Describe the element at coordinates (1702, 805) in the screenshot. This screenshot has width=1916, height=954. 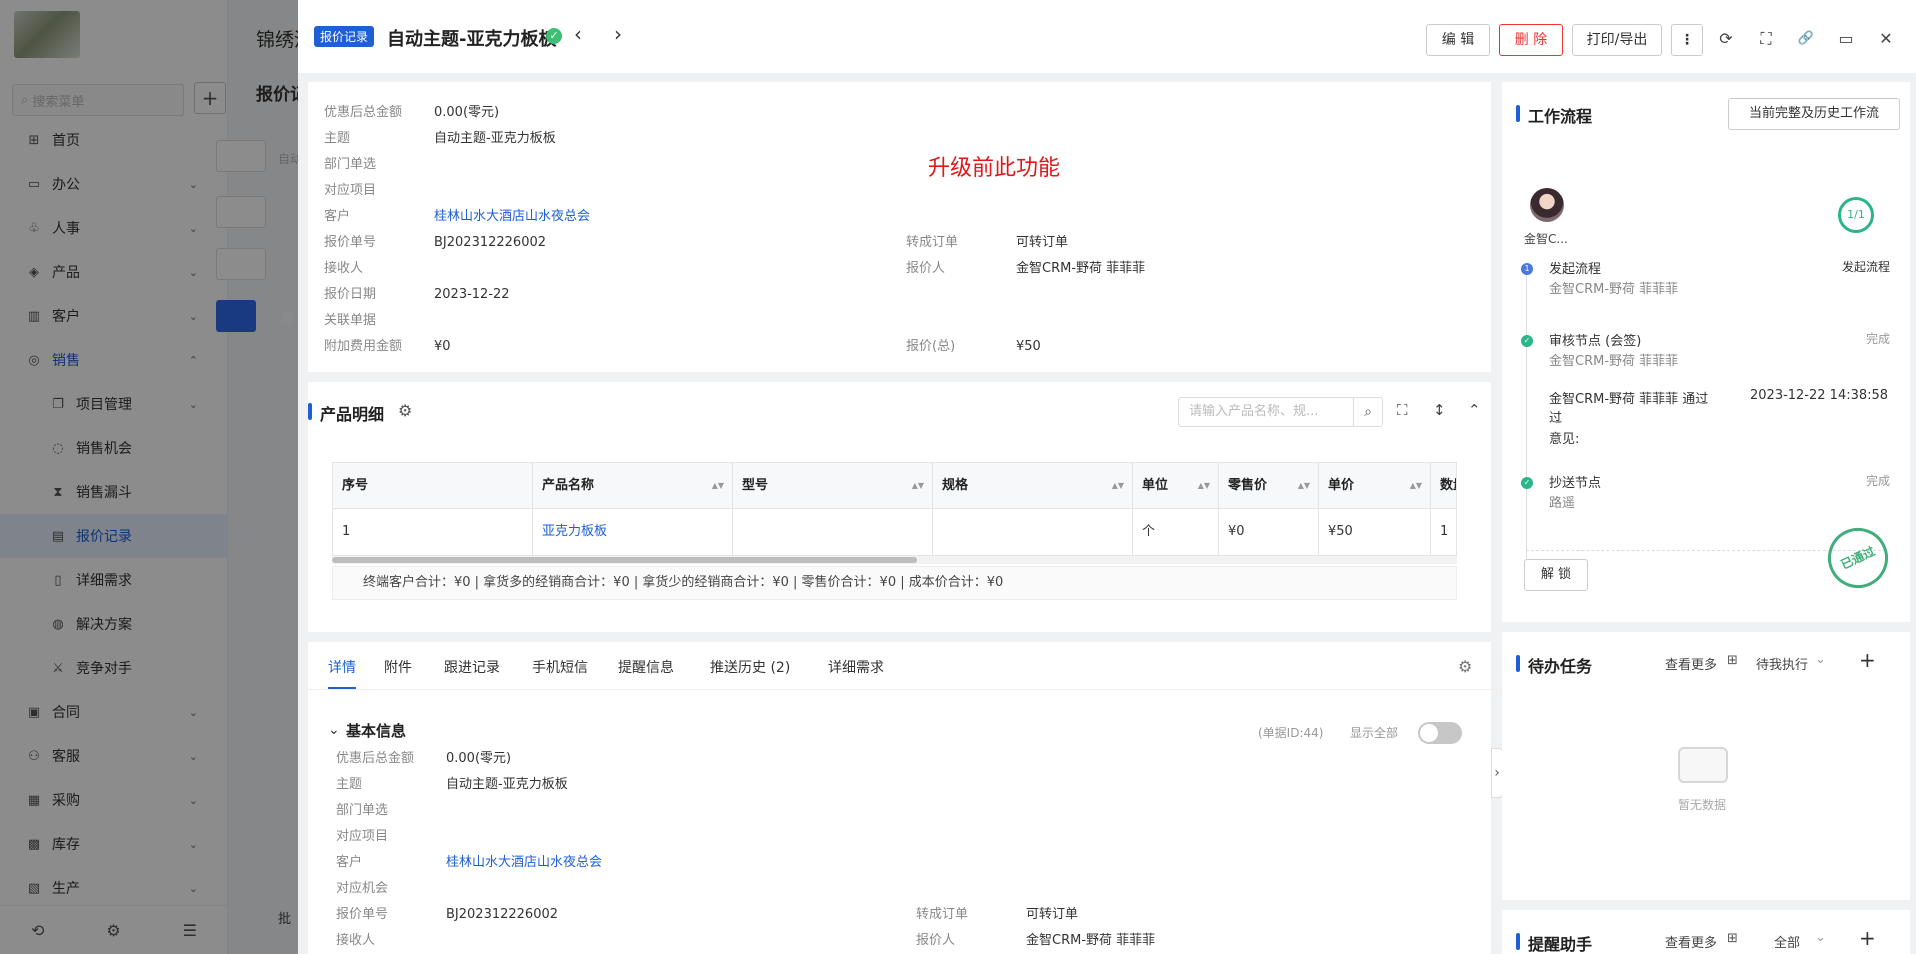
I see `todo-empty-text: 暂无数据` at that location.